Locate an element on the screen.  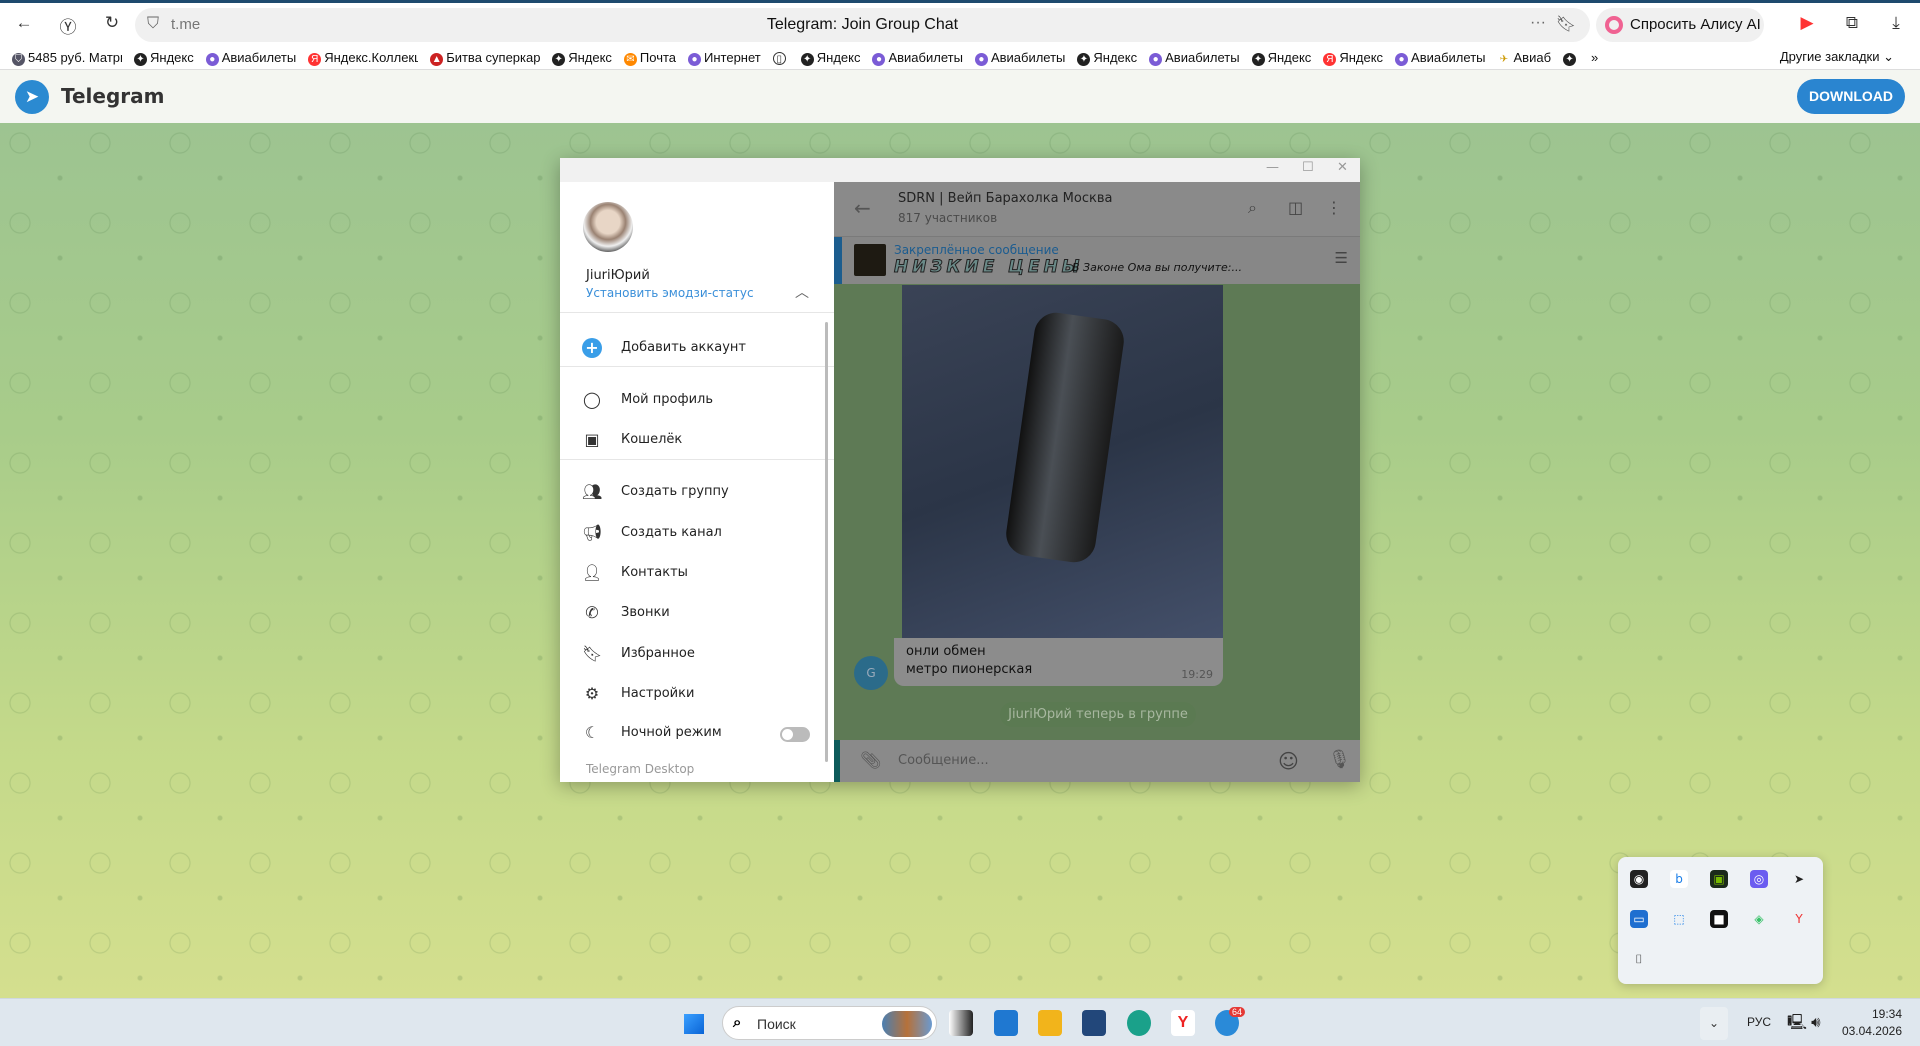
minimize-icon: — is located at coordinates (1272, 167).